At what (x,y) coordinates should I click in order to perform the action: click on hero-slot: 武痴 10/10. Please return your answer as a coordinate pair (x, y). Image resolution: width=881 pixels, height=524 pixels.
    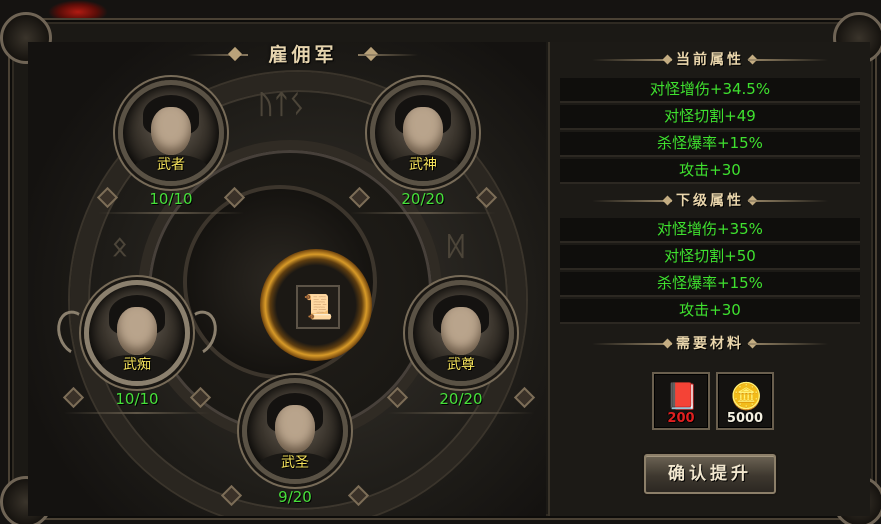
    Looking at the image, I should click on (137, 355).